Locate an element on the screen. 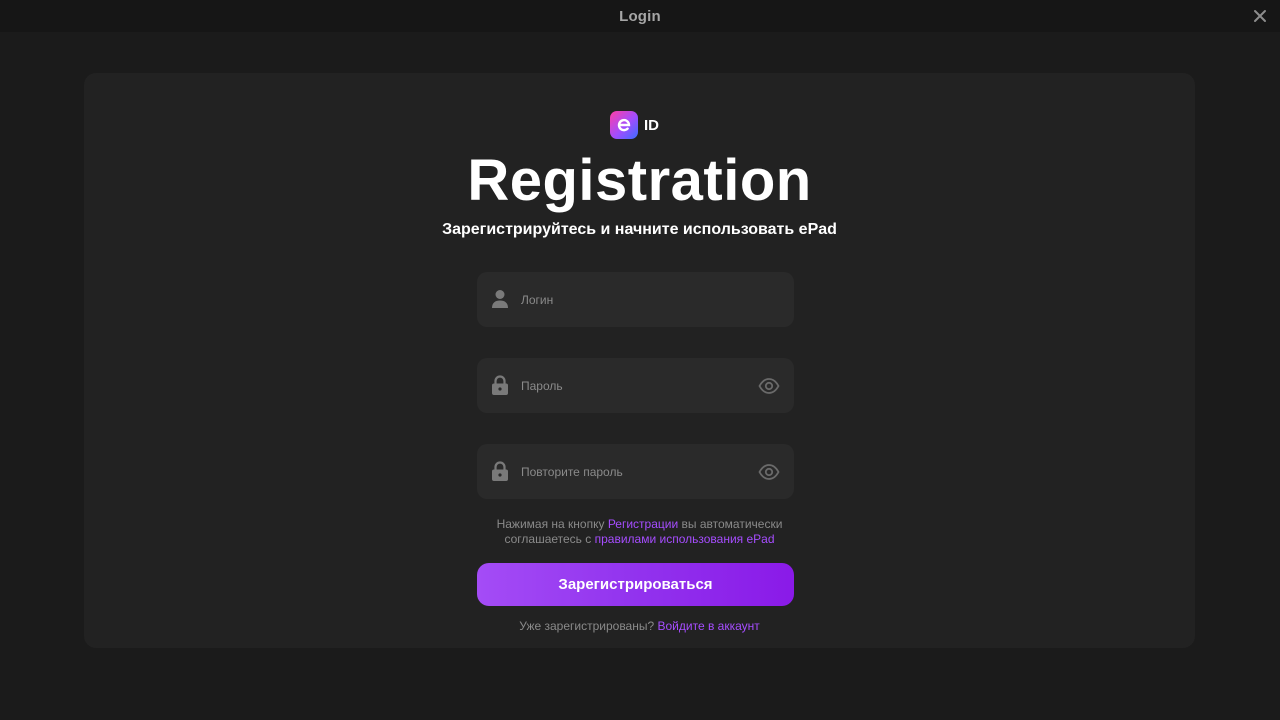 This screenshot has width=1280, height=720. logo-text: ID is located at coordinates (651, 125).